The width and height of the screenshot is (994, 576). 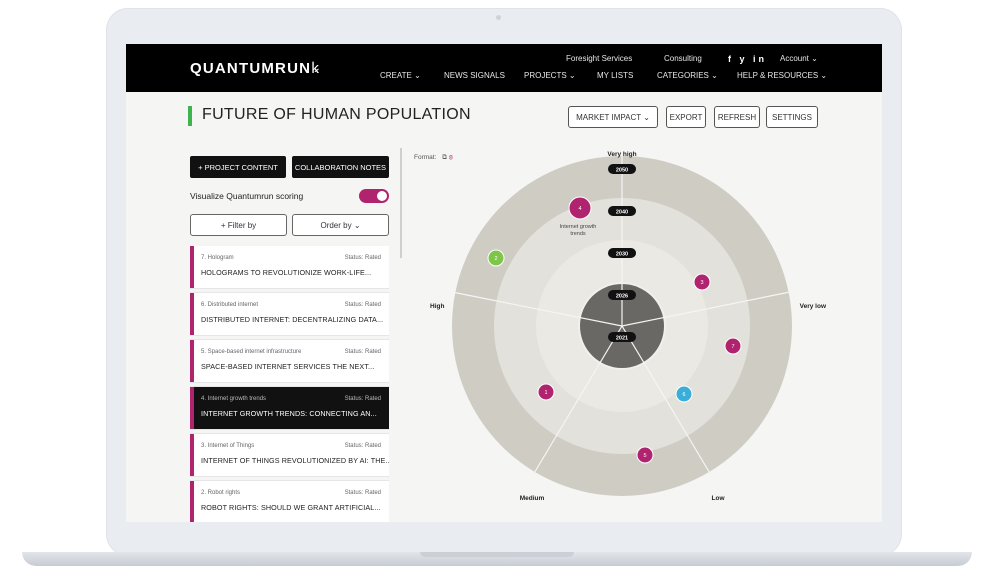 What do you see at coordinates (622, 171) in the screenshot?
I see `year-label: 2050` at bounding box center [622, 171].